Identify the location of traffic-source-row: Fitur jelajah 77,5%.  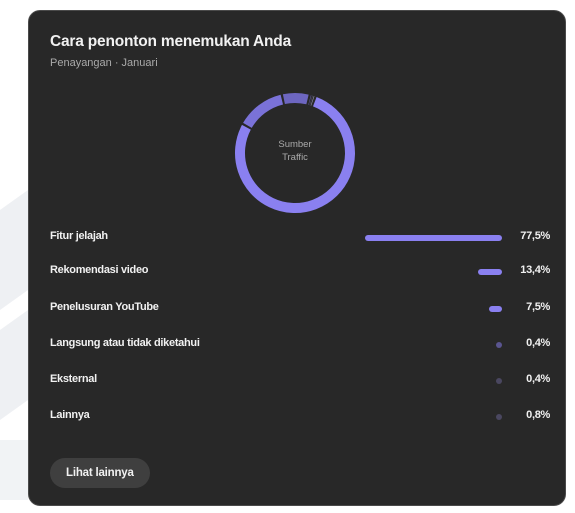
(300, 238).